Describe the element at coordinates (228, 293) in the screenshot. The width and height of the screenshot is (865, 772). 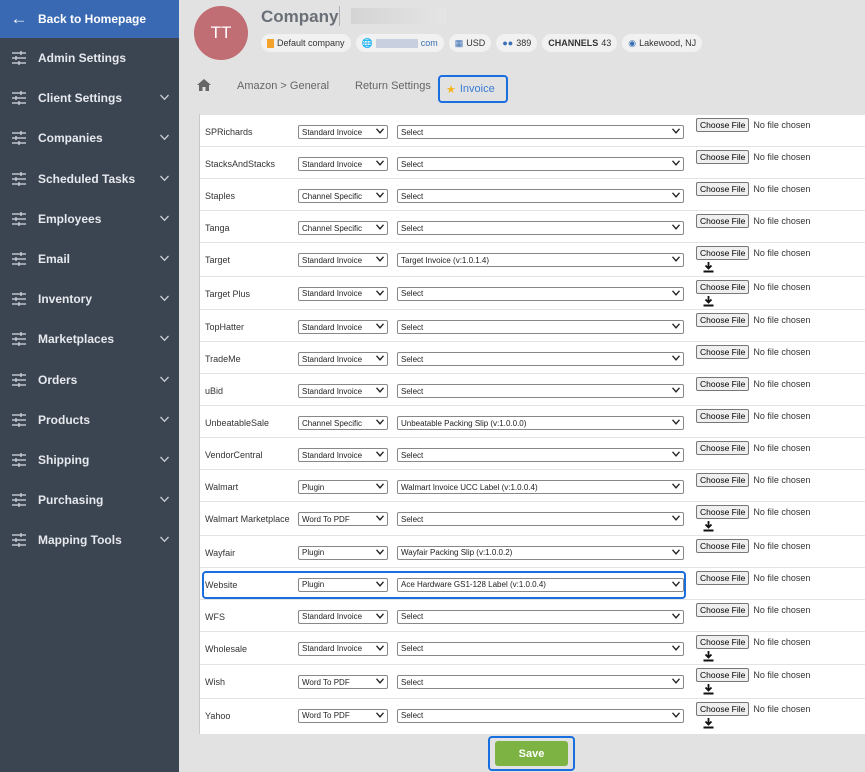
I see `channel-name: Target Plus` at that location.